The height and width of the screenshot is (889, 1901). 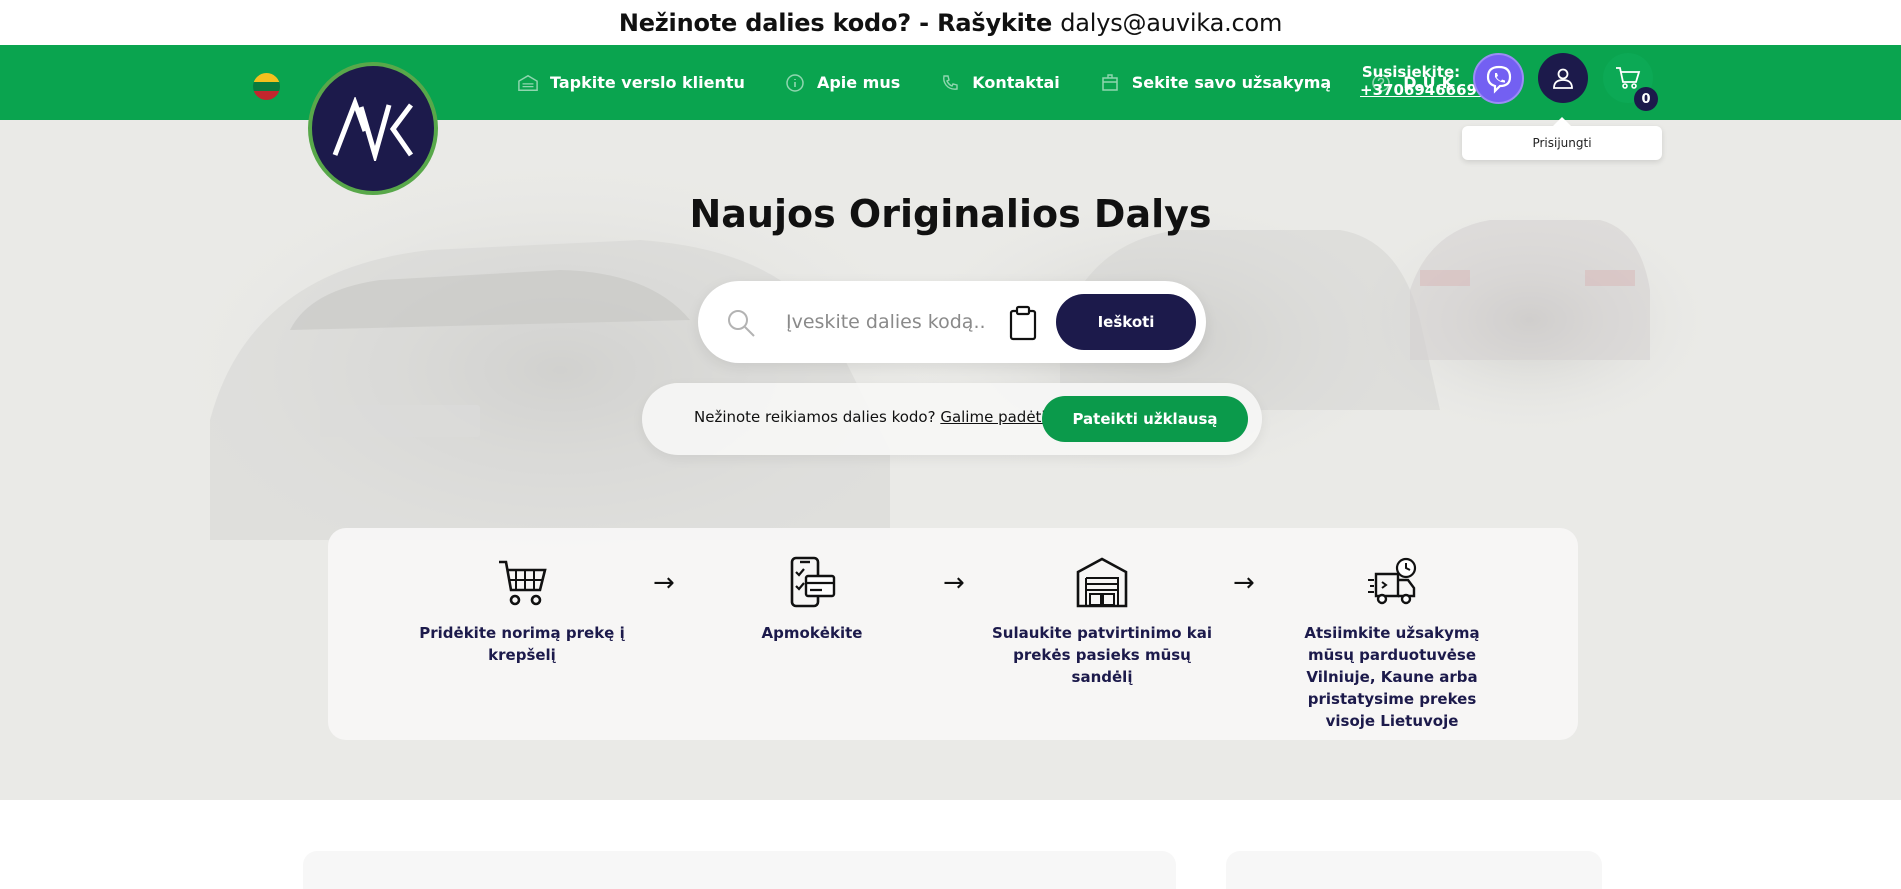 I want to click on help-message: Nežinote reikiamos dalies kodo?, so click(x=817, y=417).